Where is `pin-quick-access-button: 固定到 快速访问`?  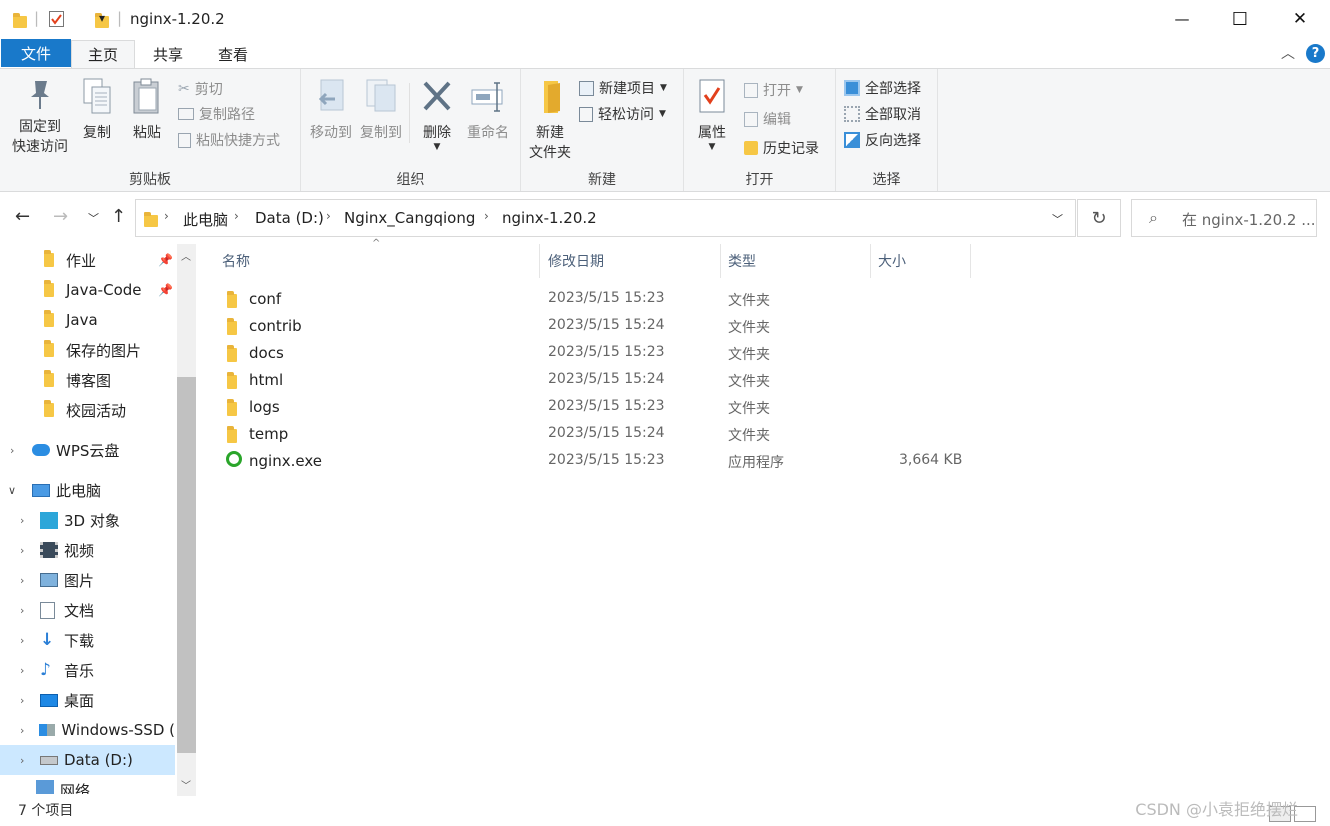
pin-quick-access-button: 固定到 快速访问 is located at coordinates (40, 117).